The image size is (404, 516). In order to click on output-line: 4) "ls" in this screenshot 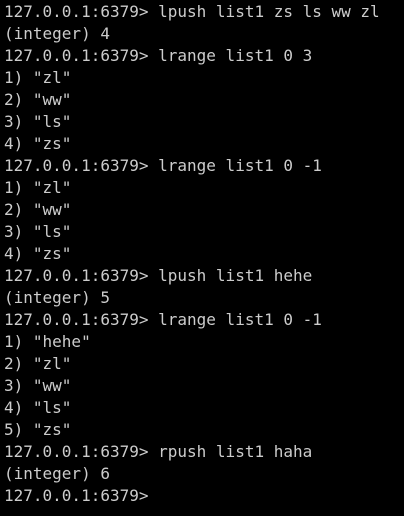, I will do `click(38, 407)`.